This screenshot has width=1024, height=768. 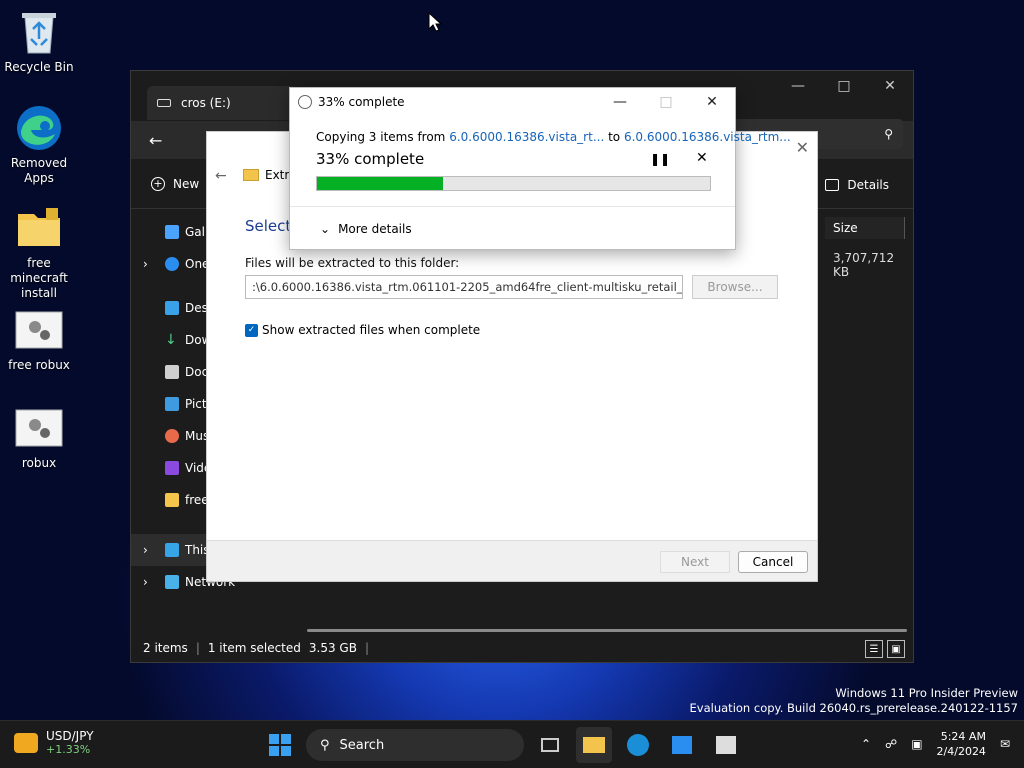 I want to click on tiles-view-icon: ▣, so click(x=896, y=649).